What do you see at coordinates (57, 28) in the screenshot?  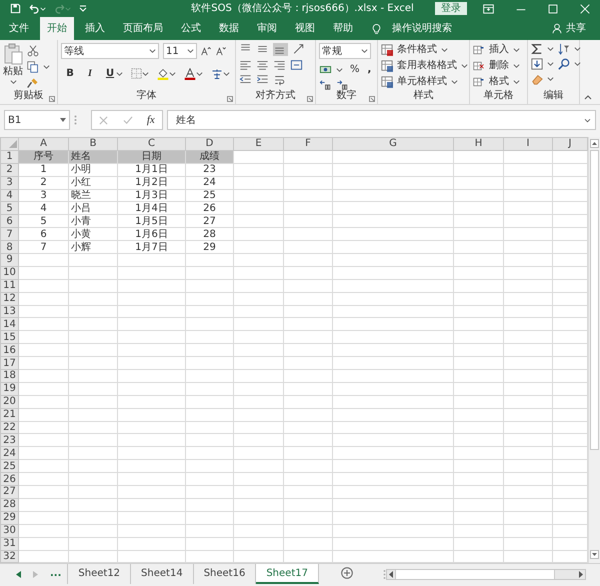 I see `ribbon-tab: 开始` at bounding box center [57, 28].